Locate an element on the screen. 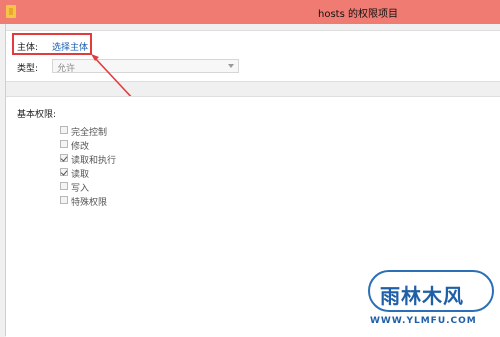 This screenshot has width=500, height=337. permission-label: 完全控制 is located at coordinates (89, 133).